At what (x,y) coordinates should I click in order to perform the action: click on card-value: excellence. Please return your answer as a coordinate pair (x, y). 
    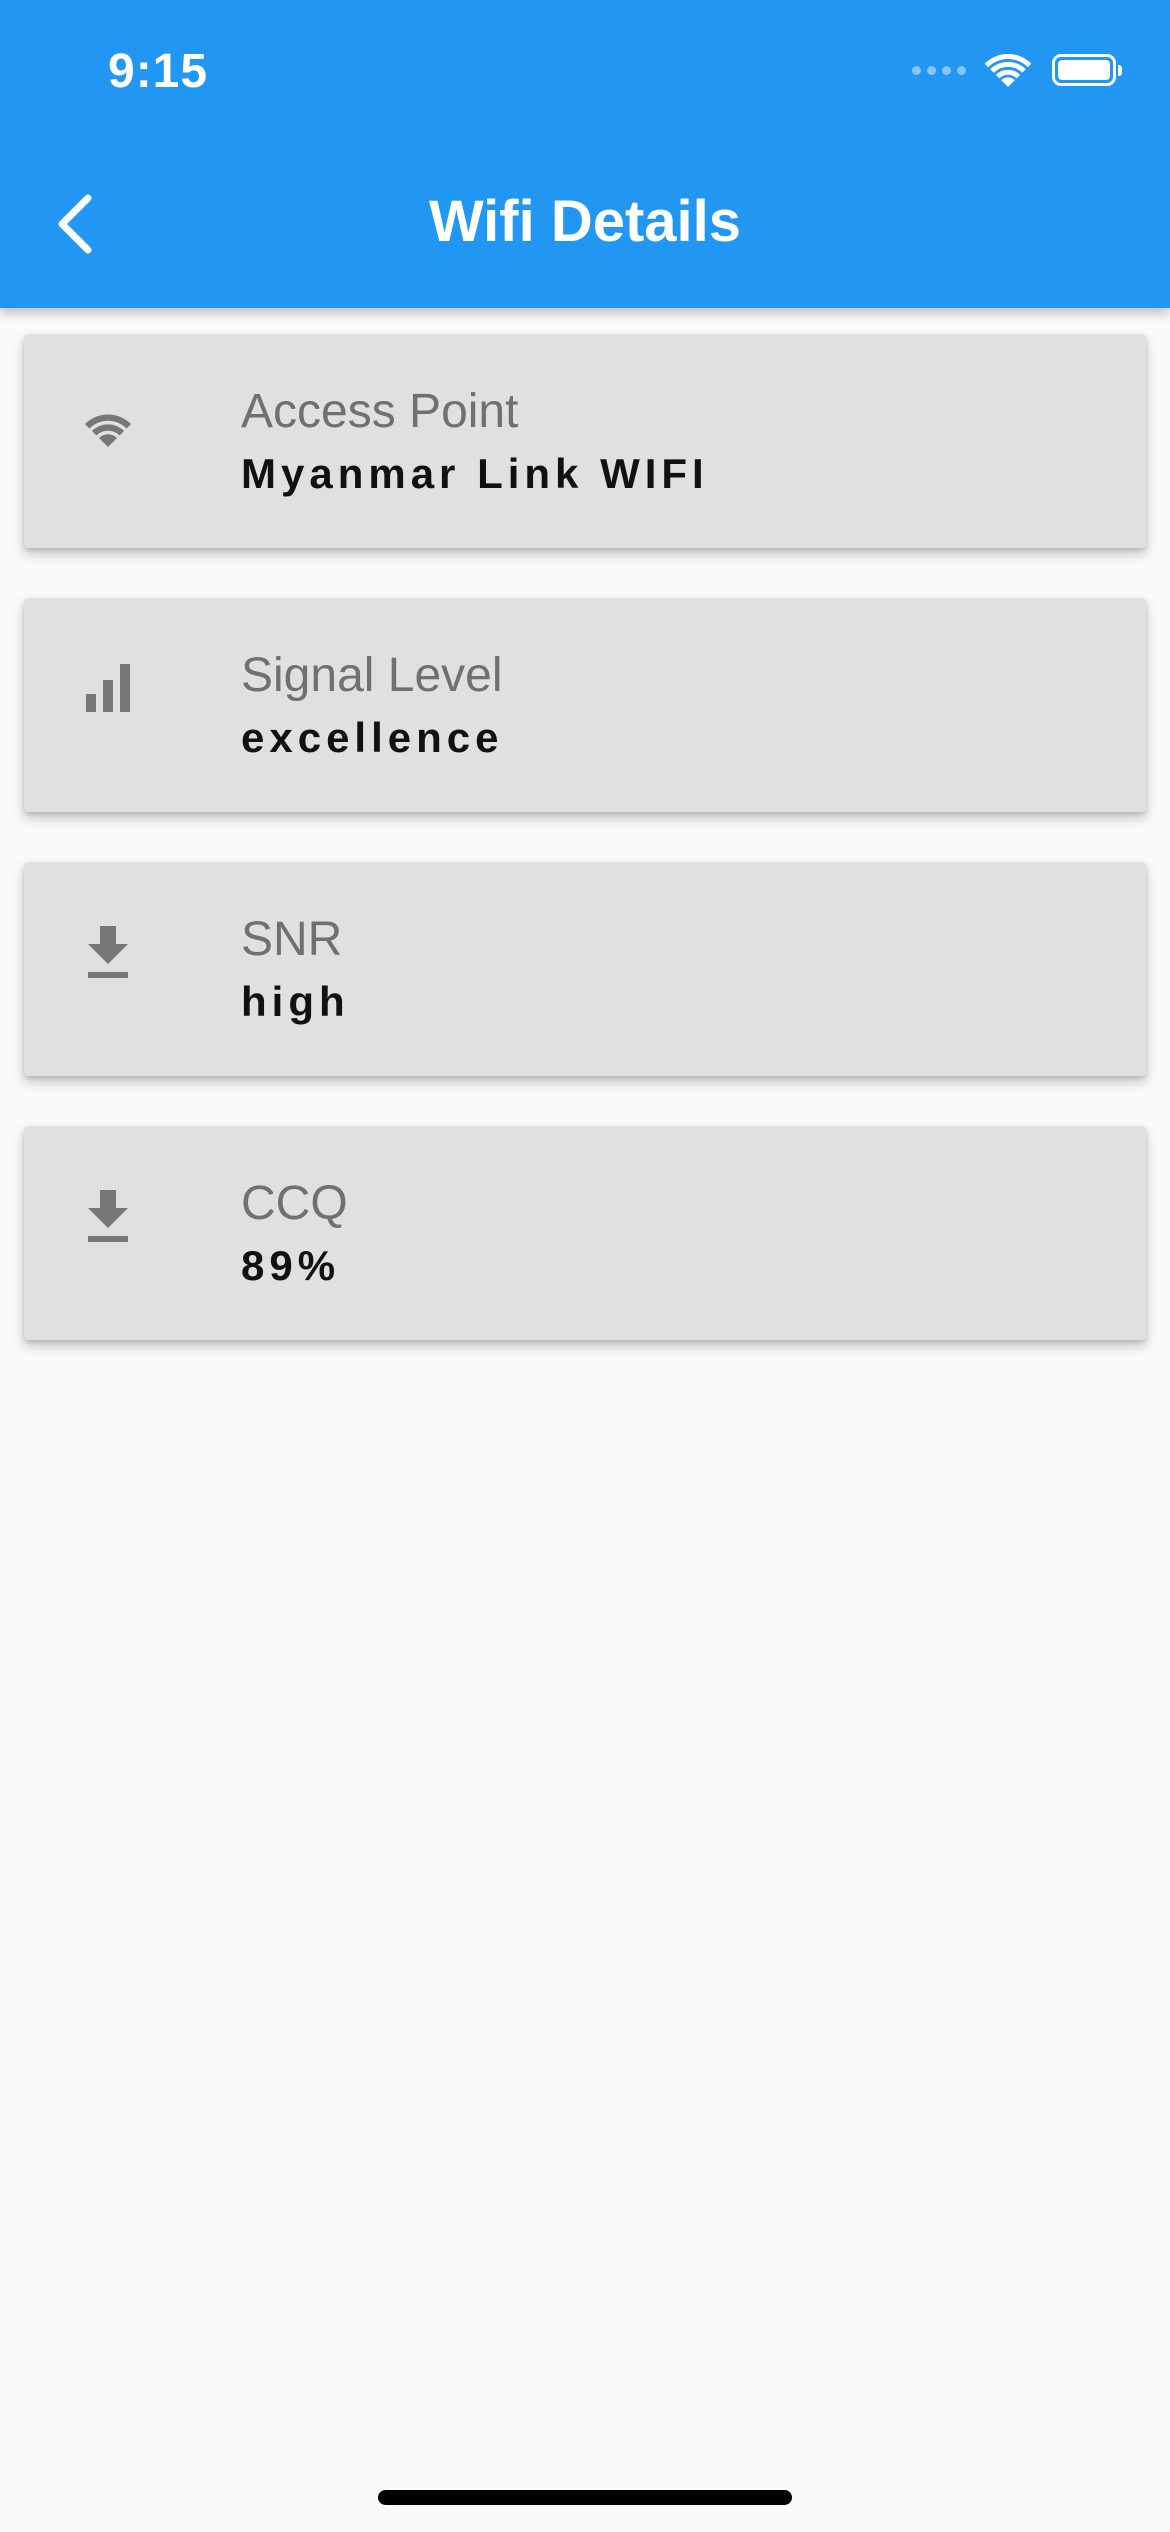
    Looking at the image, I should click on (372, 737).